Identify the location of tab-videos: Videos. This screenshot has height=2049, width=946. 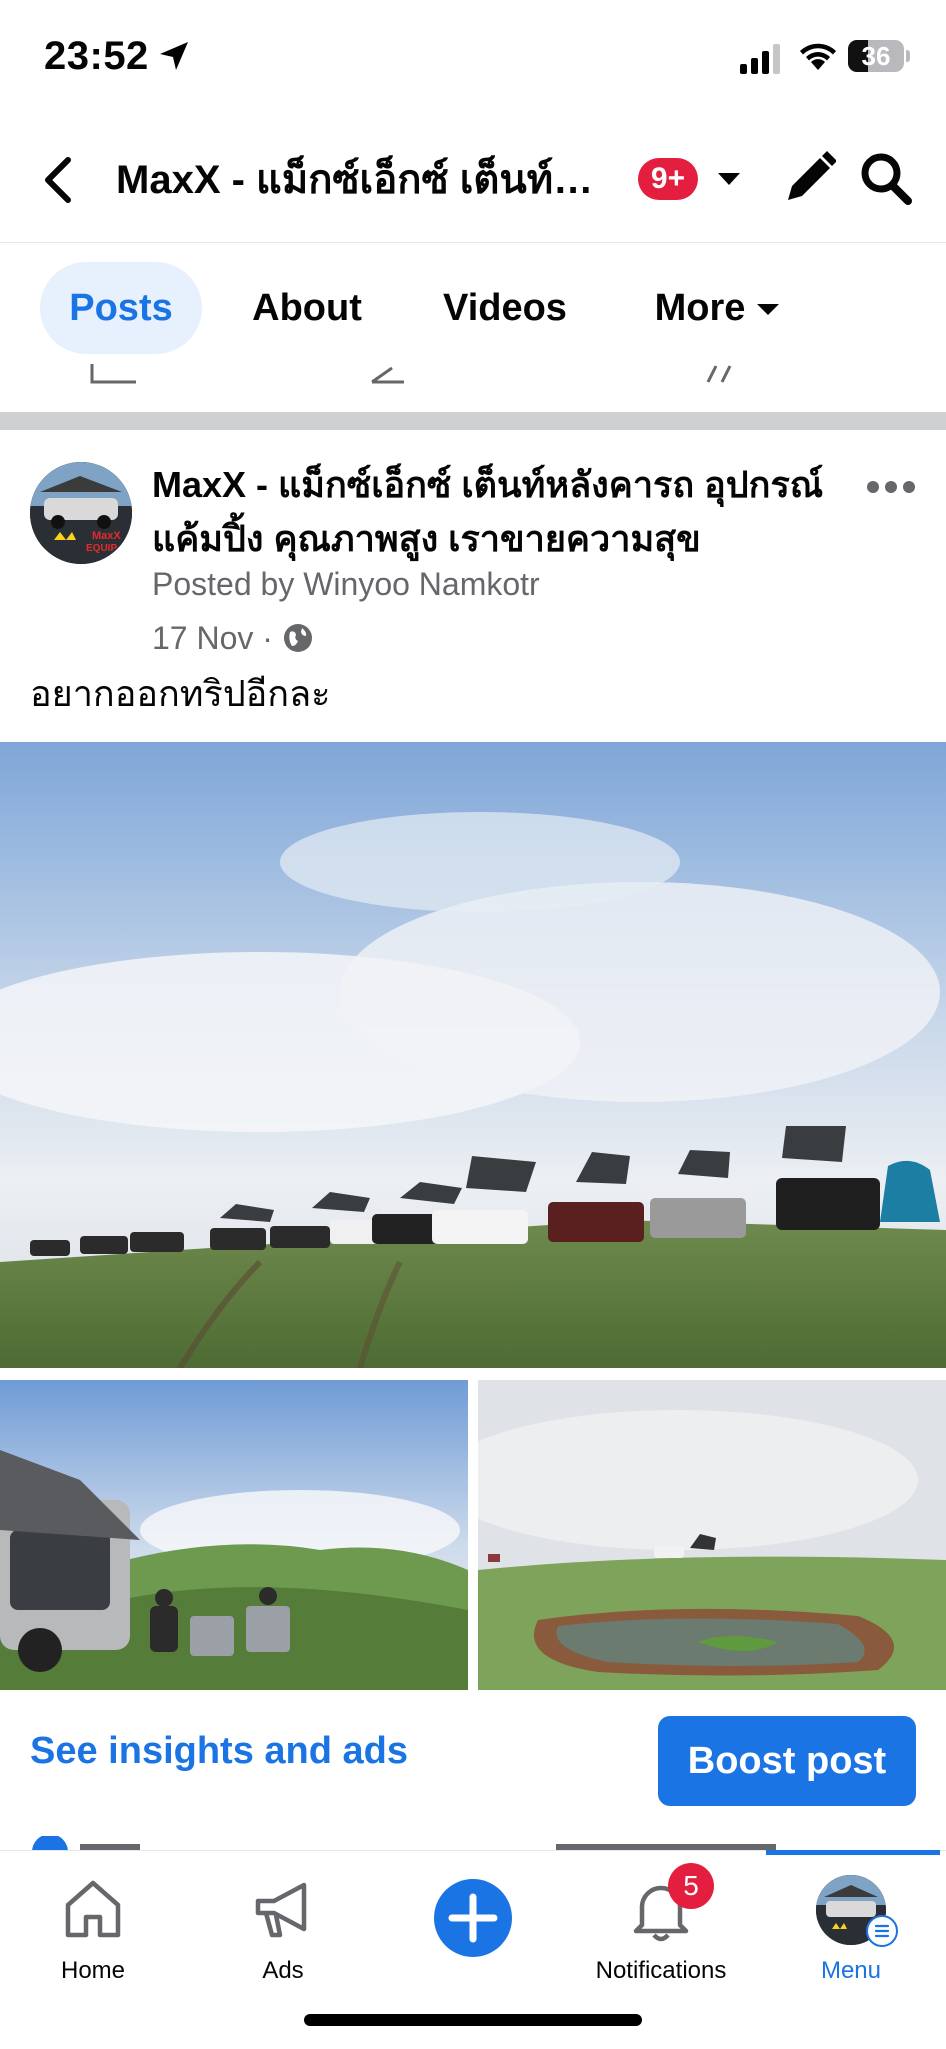
(505, 308).